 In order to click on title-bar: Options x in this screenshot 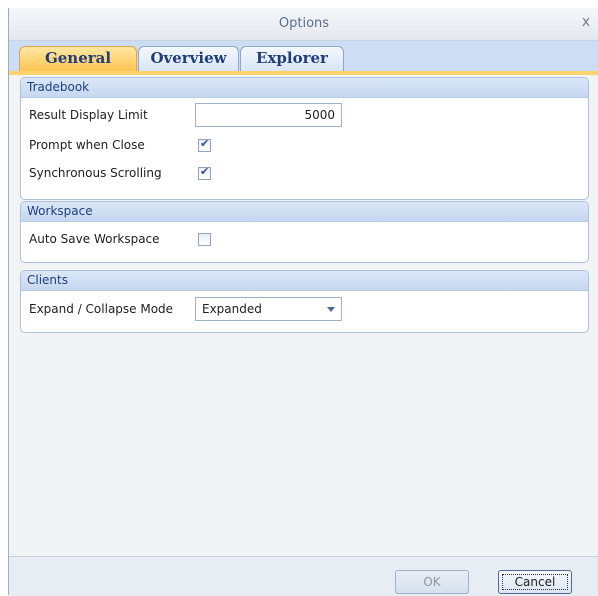, I will do `click(303, 24)`.